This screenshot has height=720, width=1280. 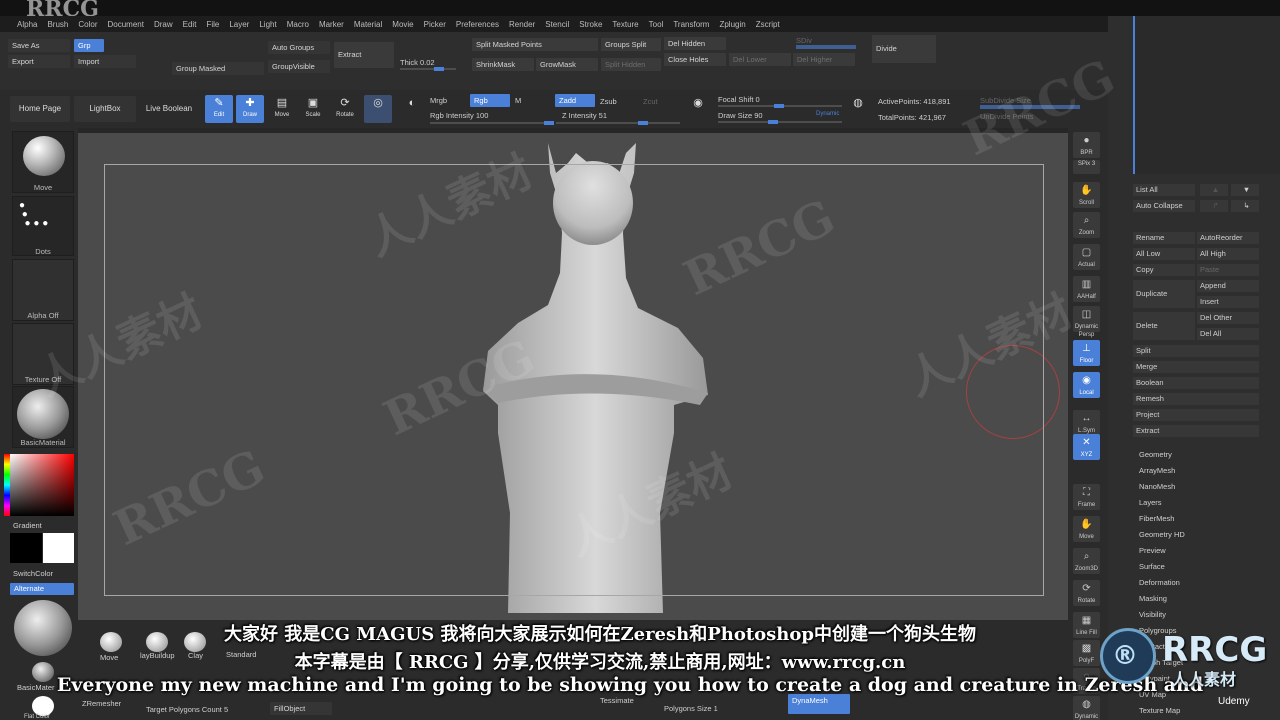 What do you see at coordinates (101, 703) in the screenshot?
I see `zremesher-button: ZRemesher` at bounding box center [101, 703].